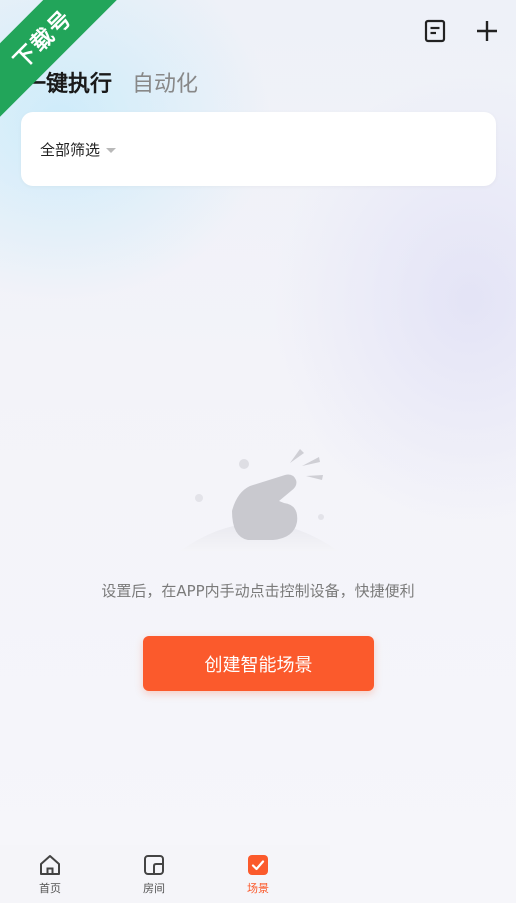 The image size is (516, 903). I want to click on nav-label-home: 首页, so click(50, 888).